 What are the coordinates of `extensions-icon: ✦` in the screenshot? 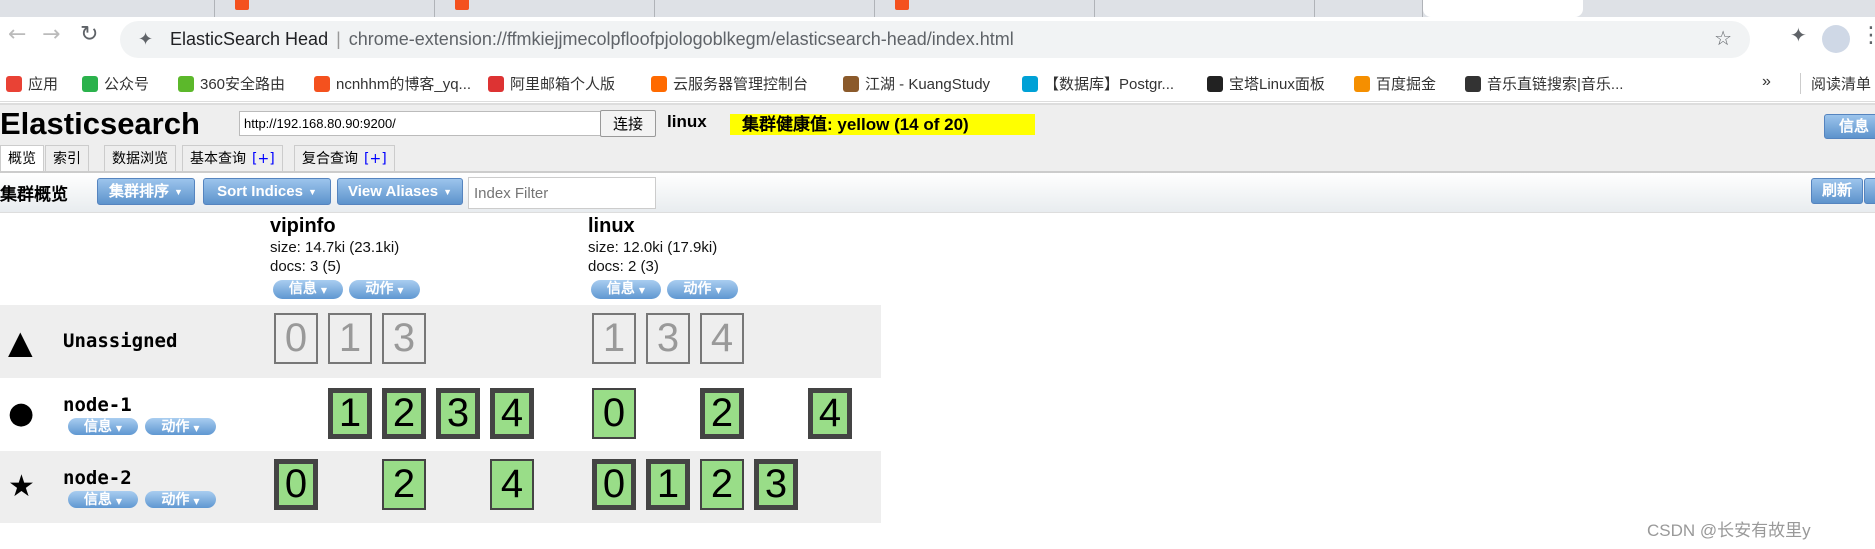 It's located at (1798, 35).